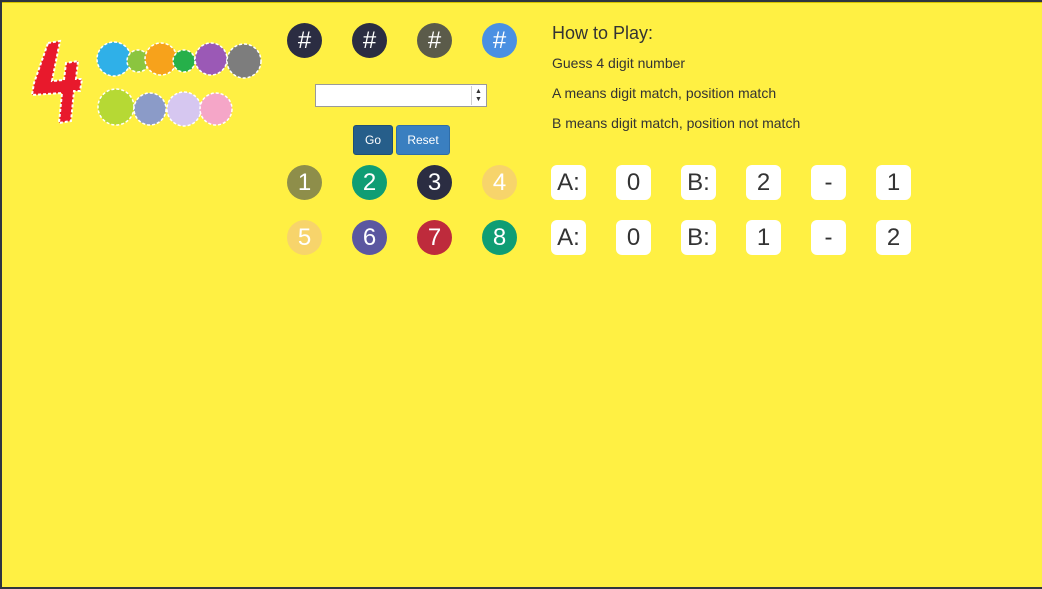 This screenshot has height=589, width=1042. I want to click on guess-digit: 1, so click(304, 182).